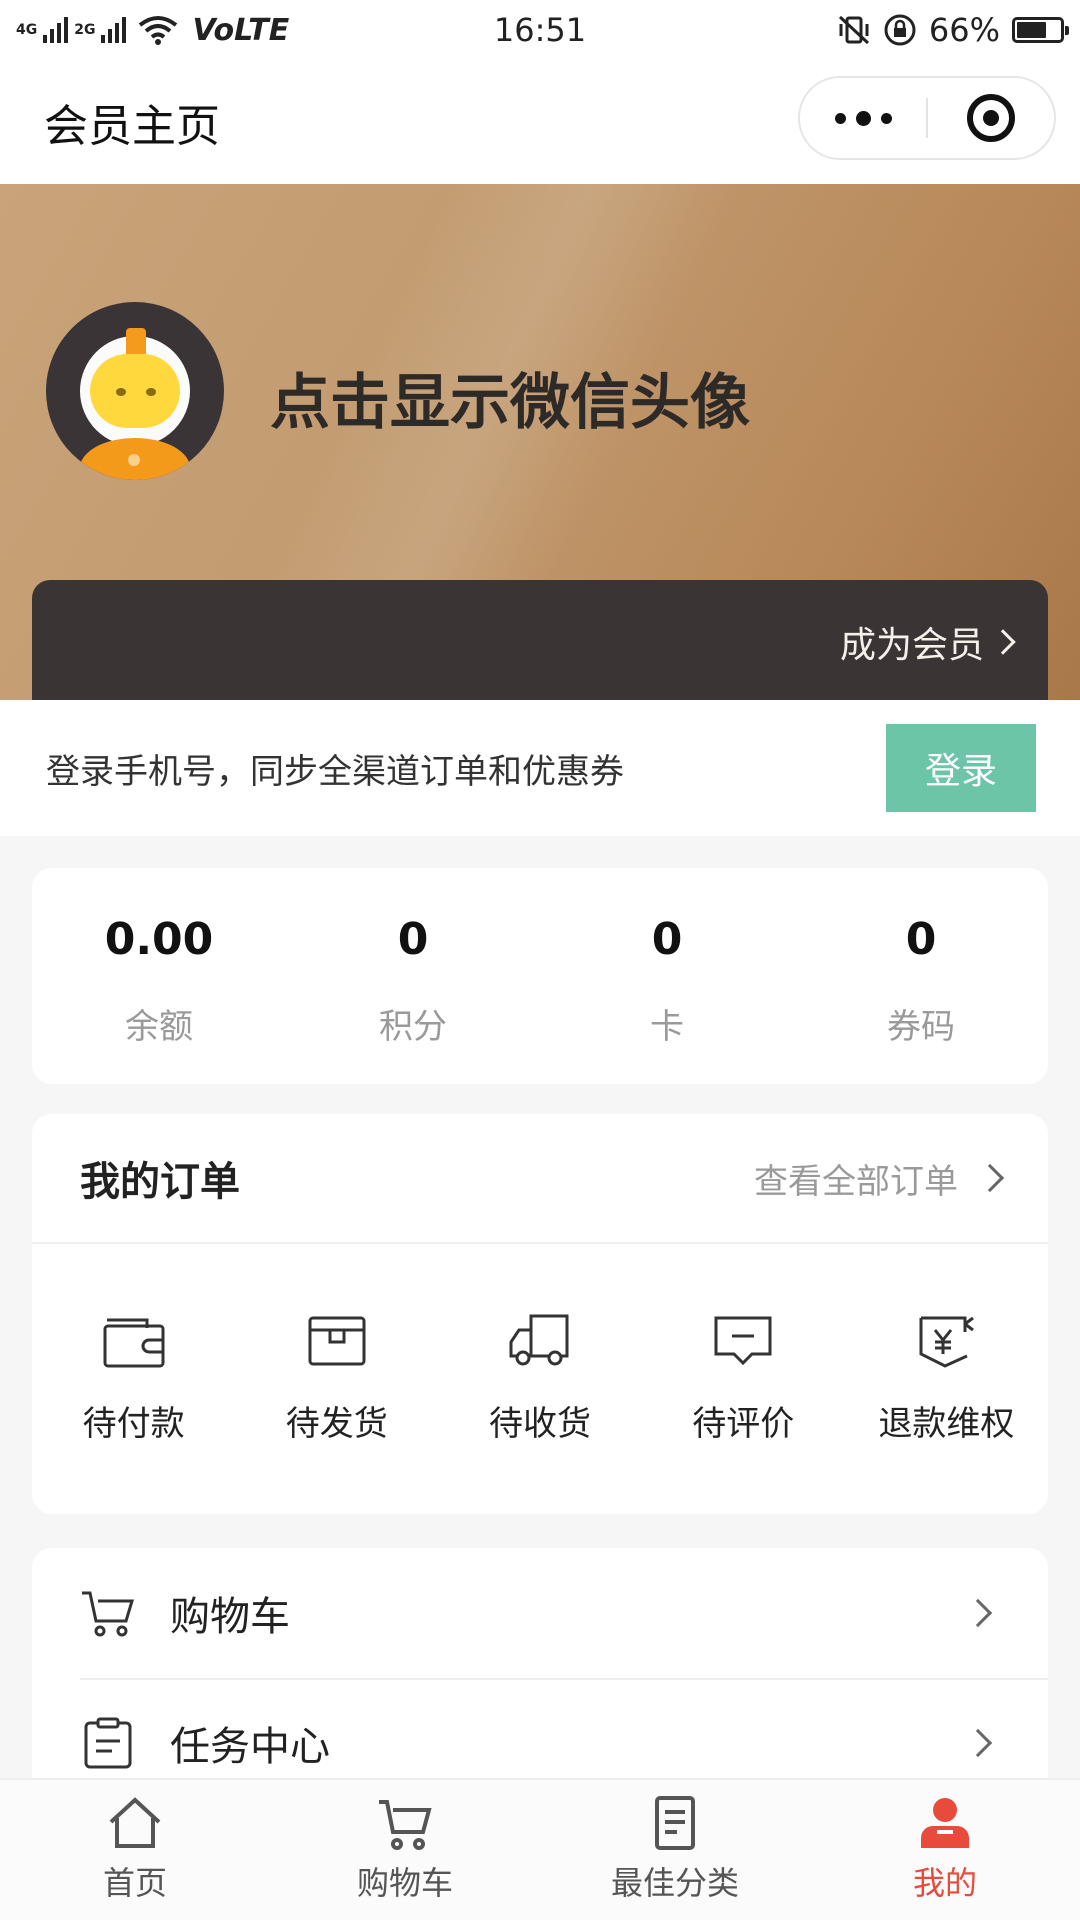 The width and height of the screenshot is (1080, 1920). I want to click on tab-me: 我的, so click(945, 1850).